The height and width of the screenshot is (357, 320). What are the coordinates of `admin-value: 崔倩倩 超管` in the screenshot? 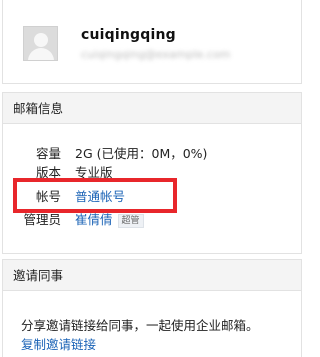 It's located at (109, 220).